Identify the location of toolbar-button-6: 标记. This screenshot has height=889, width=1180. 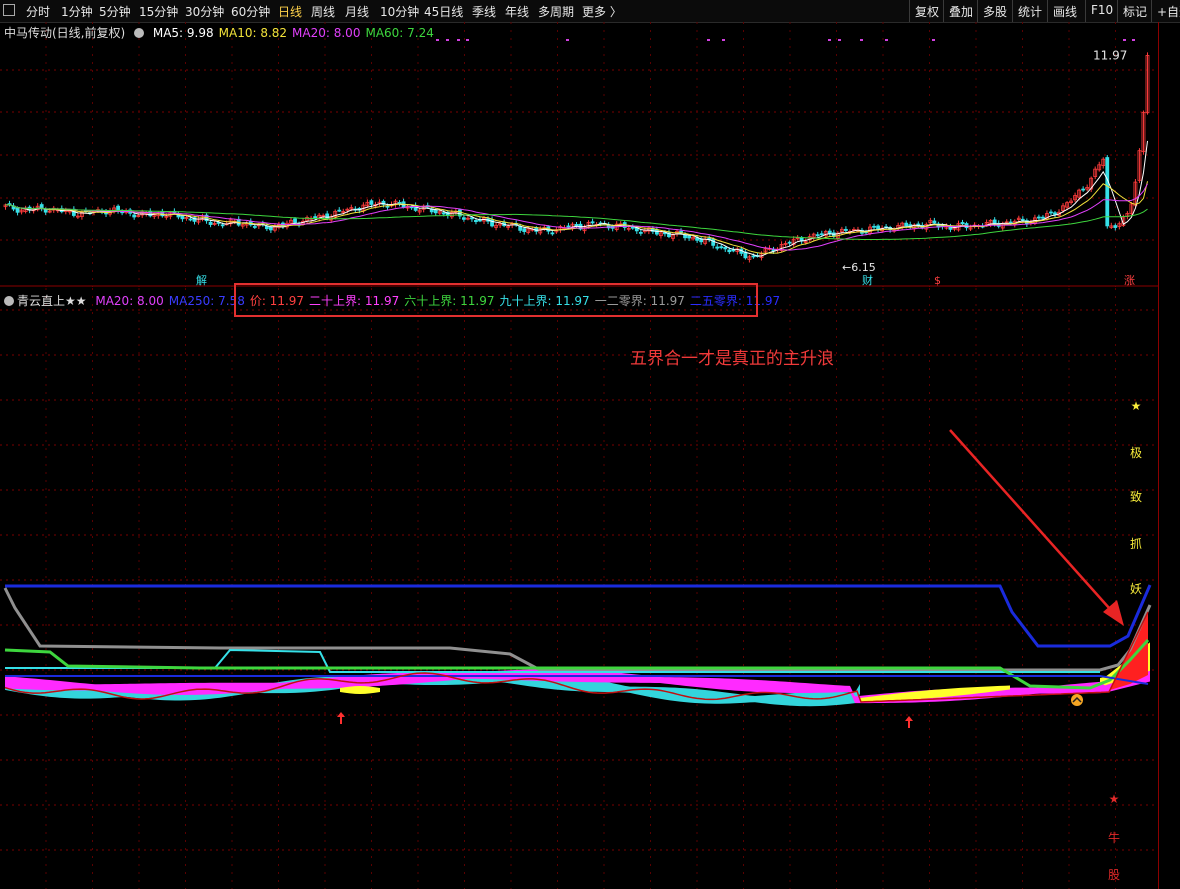
(1134, 11).